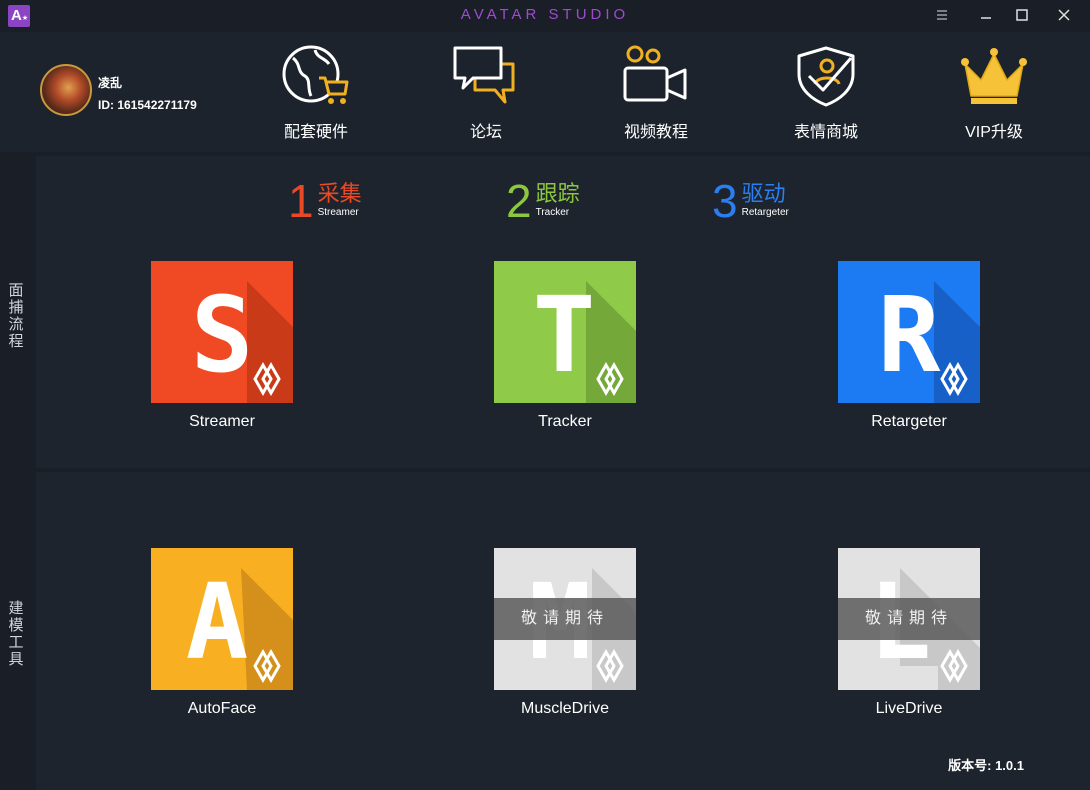  Describe the element at coordinates (655, 73) in the screenshot. I see `video-camera-icon` at that location.